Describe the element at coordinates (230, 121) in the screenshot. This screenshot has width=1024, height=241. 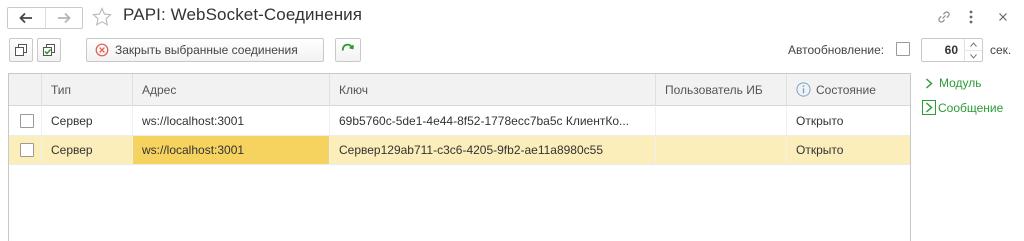
I see `cell-address: ws://localhost:3001` at that location.